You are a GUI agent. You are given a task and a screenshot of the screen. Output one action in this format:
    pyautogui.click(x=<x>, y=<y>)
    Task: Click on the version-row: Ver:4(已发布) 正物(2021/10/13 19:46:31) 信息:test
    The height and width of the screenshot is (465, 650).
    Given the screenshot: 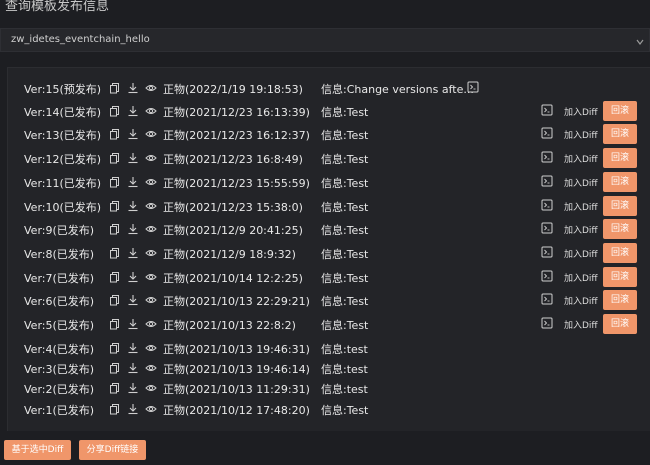 What is the action you would take?
    pyautogui.click(x=329, y=349)
    